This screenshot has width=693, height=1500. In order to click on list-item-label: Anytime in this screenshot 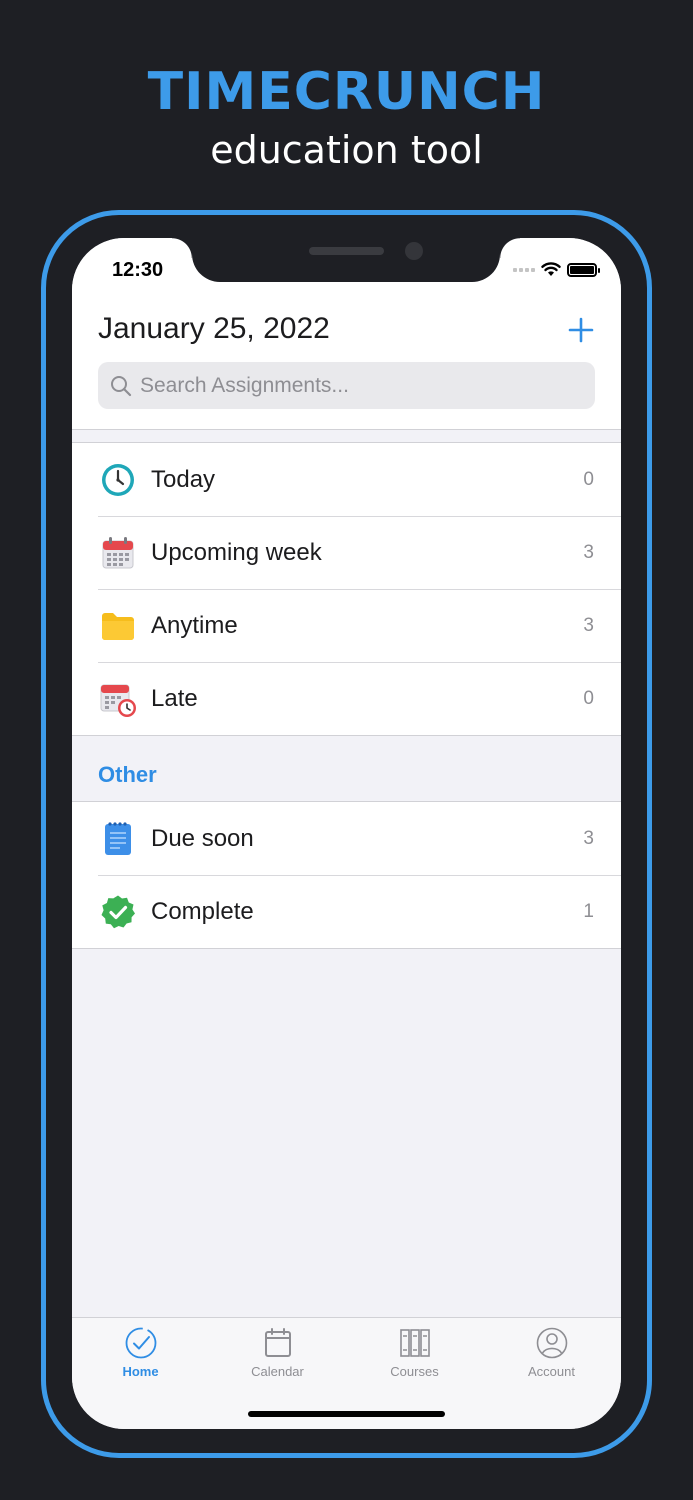, I will do `click(194, 625)`.